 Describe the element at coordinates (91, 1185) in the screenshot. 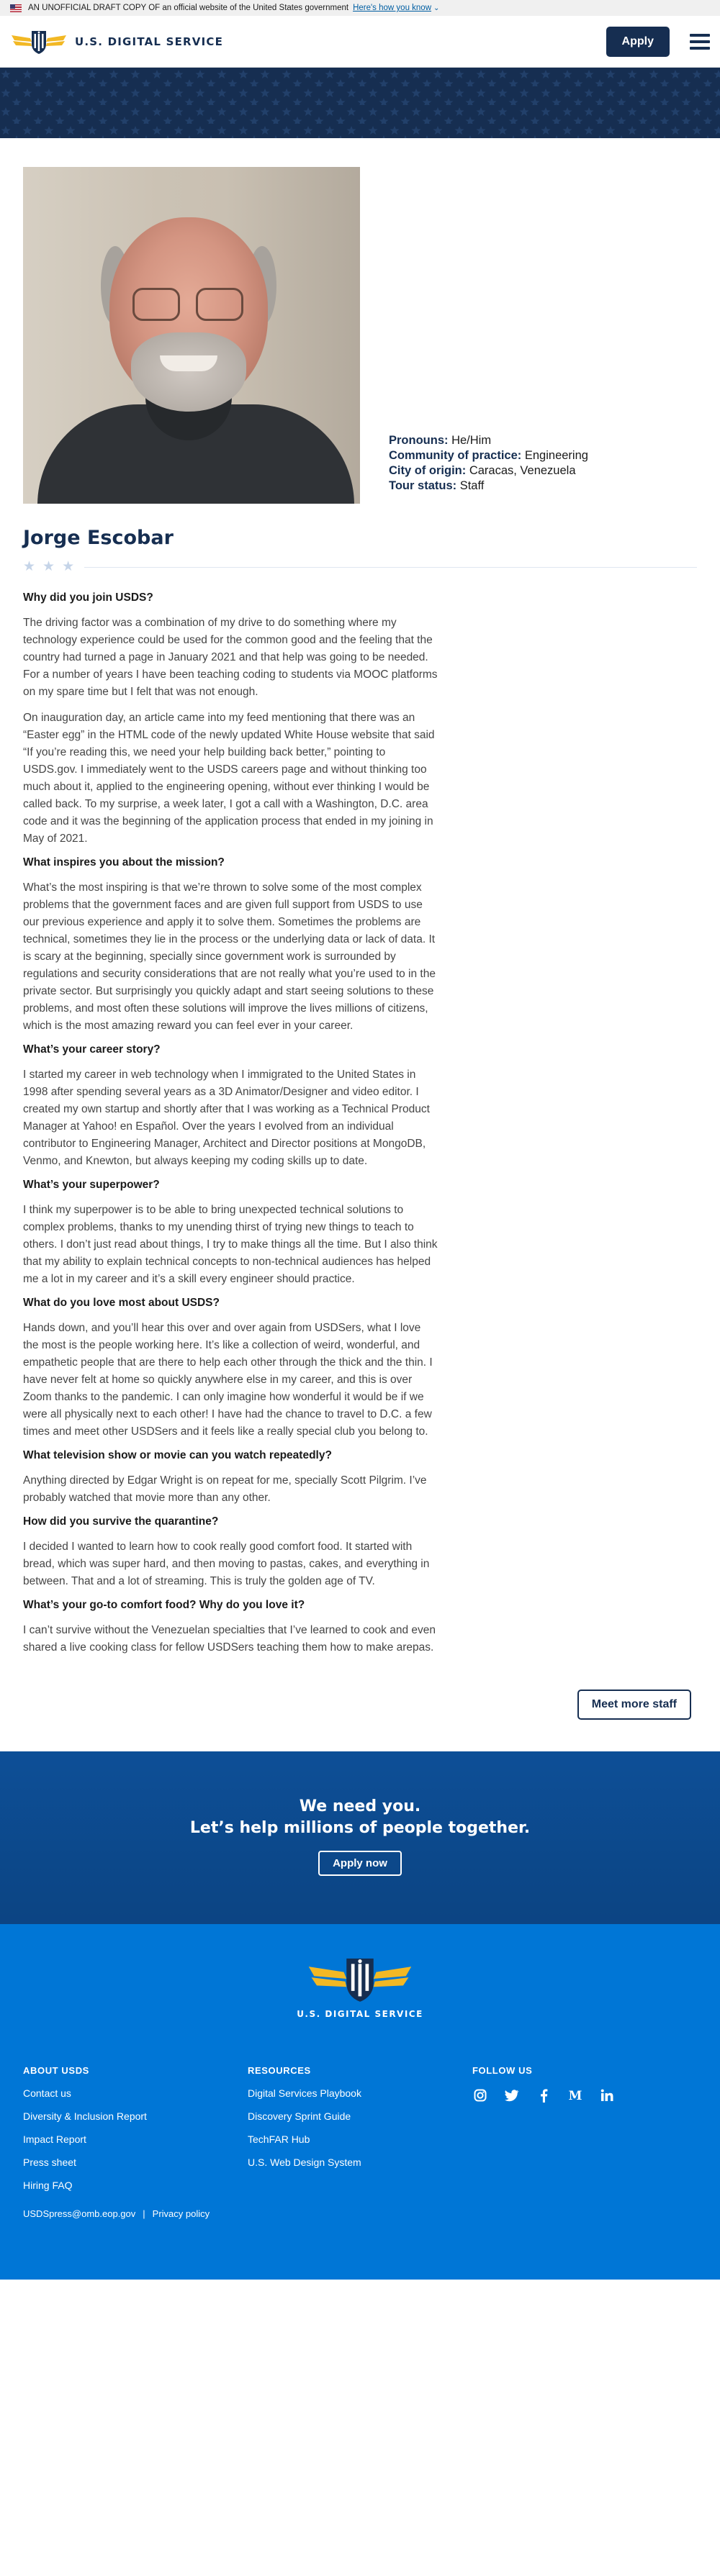

I see `question: What’s your superpower?` at that location.